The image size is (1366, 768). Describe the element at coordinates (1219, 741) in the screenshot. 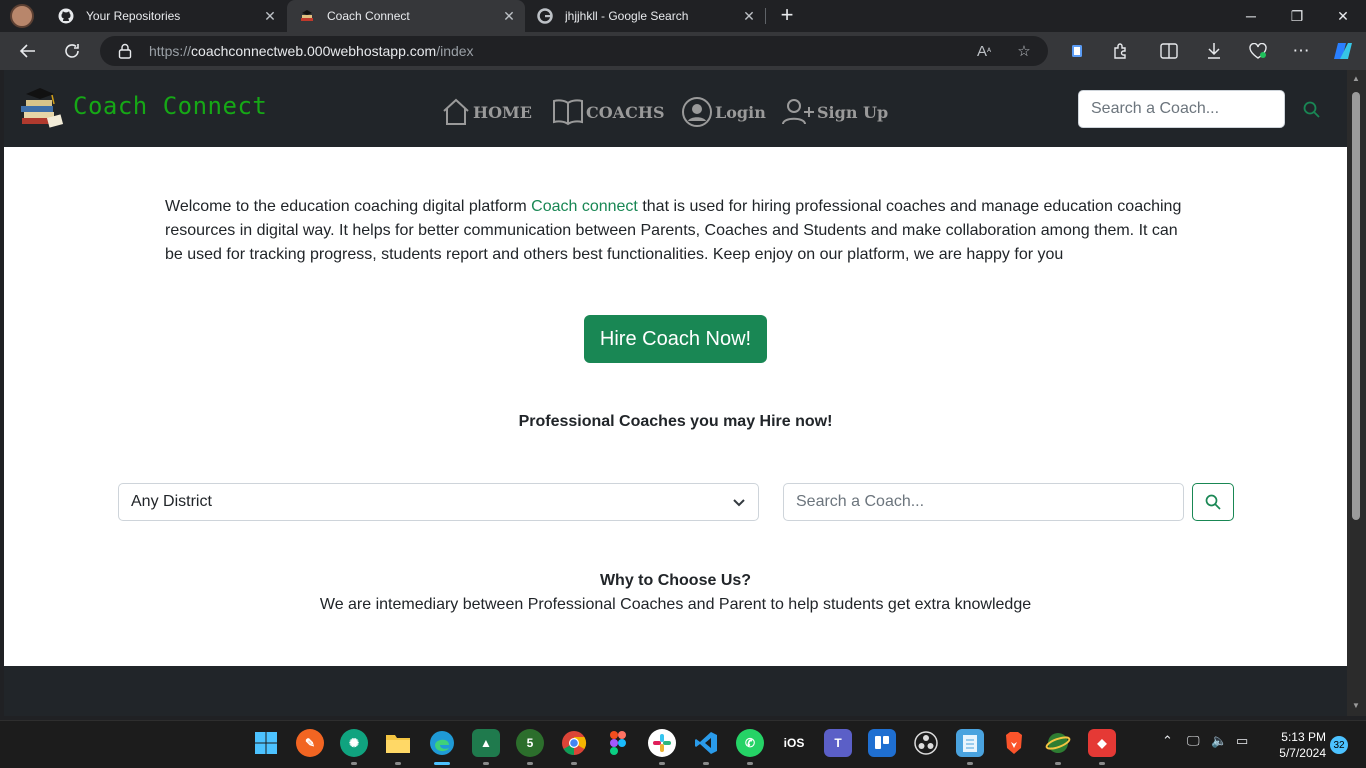

I see `volume-icon: 🔈` at that location.